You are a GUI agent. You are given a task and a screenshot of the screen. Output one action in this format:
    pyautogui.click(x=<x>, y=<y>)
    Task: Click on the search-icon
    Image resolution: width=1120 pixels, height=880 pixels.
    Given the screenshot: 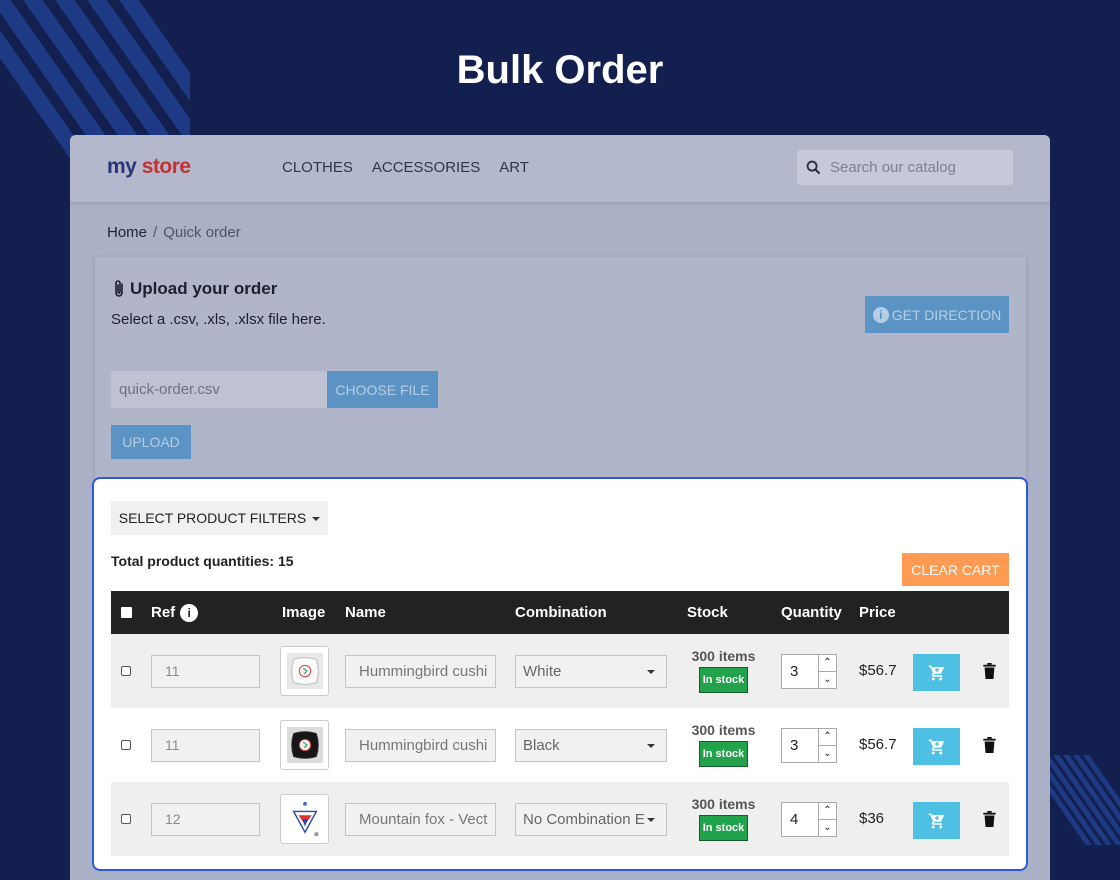 What is the action you would take?
    pyautogui.click(x=813, y=167)
    